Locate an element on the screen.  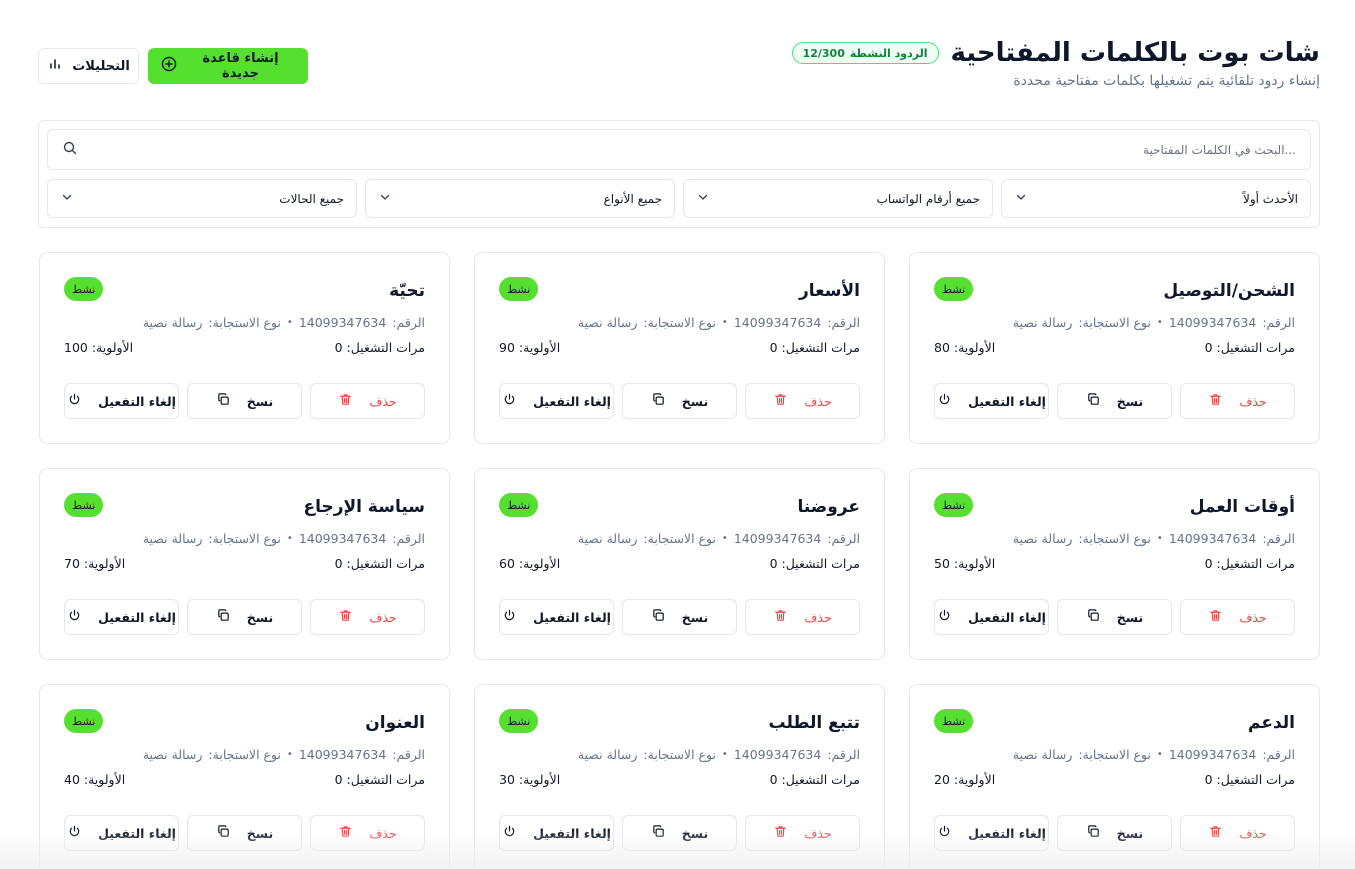
priority: الأولوية: 80 is located at coordinates (965, 347).